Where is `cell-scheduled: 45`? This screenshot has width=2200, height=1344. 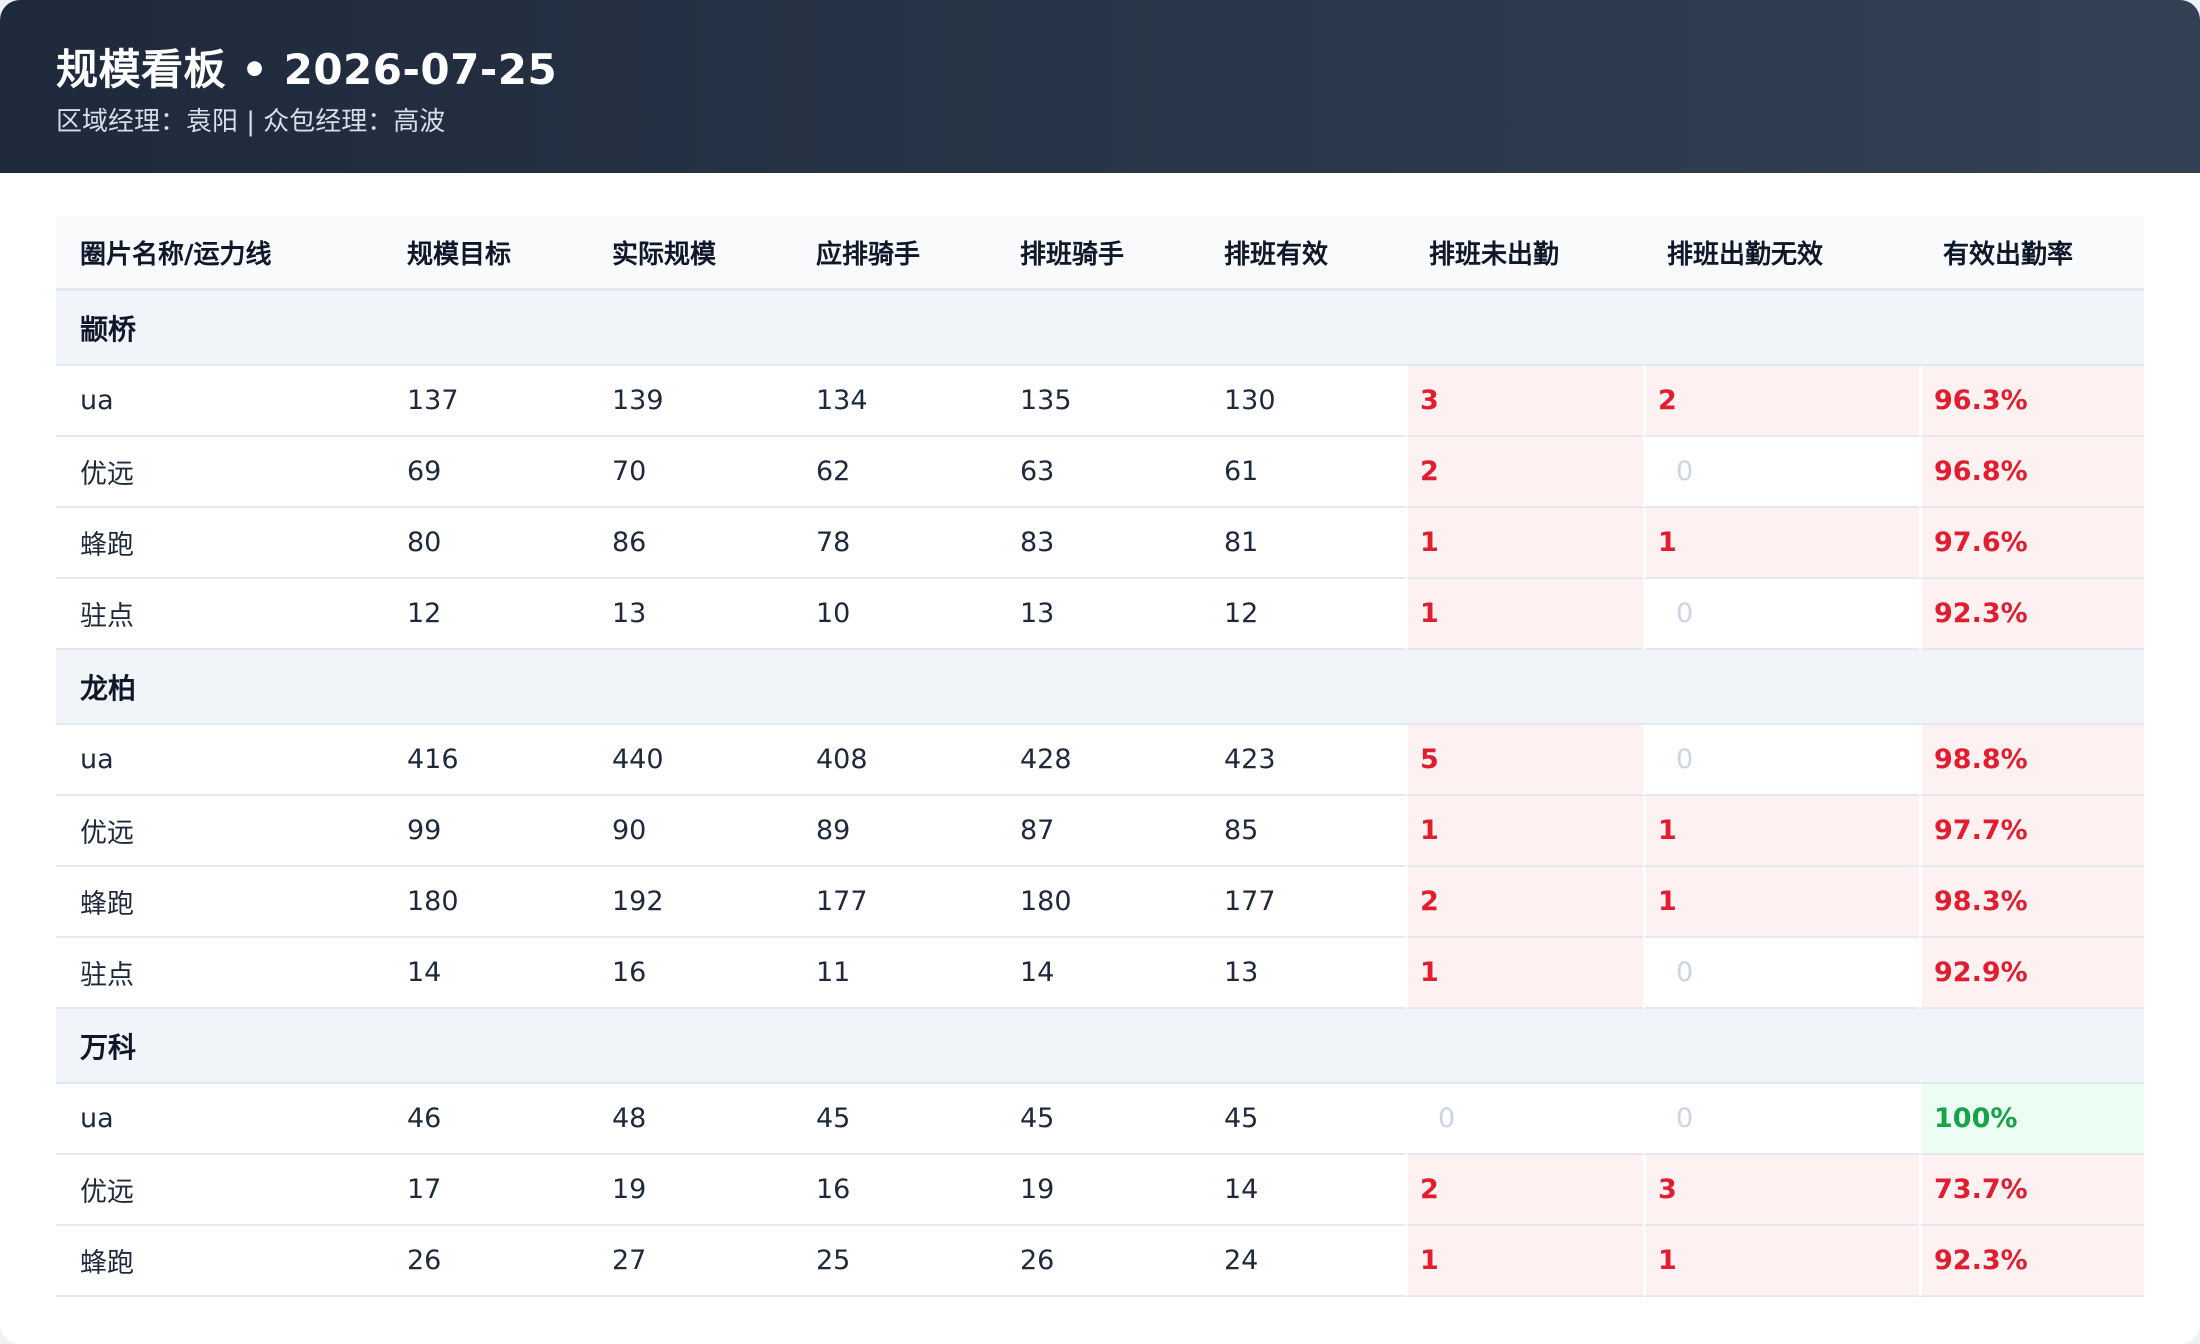 cell-scheduled: 45 is located at coordinates (1098, 1119).